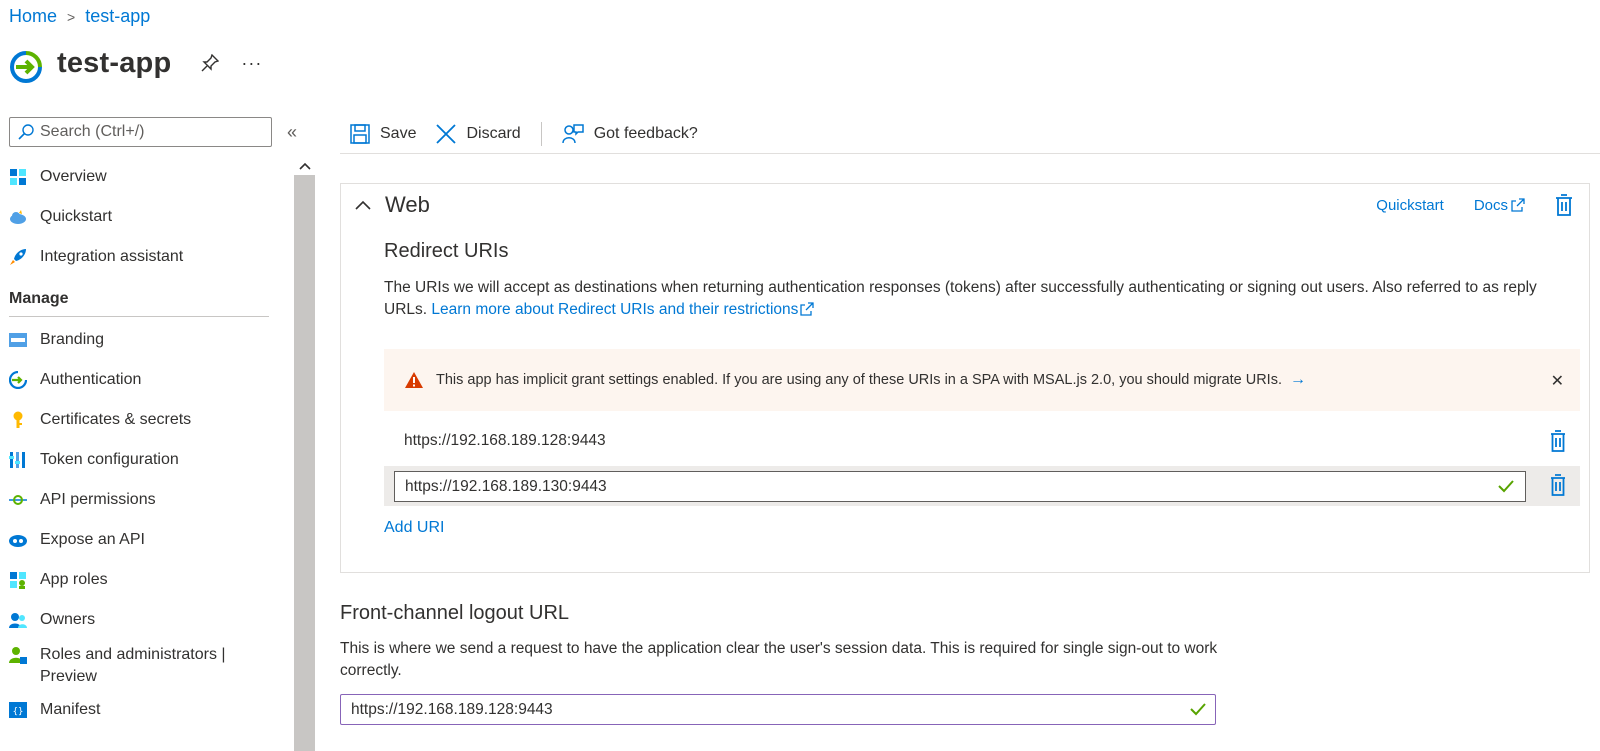 This screenshot has width=1600, height=751. Describe the element at coordinates (360, 133) in the screenshot. I see `save-icon` at that location.